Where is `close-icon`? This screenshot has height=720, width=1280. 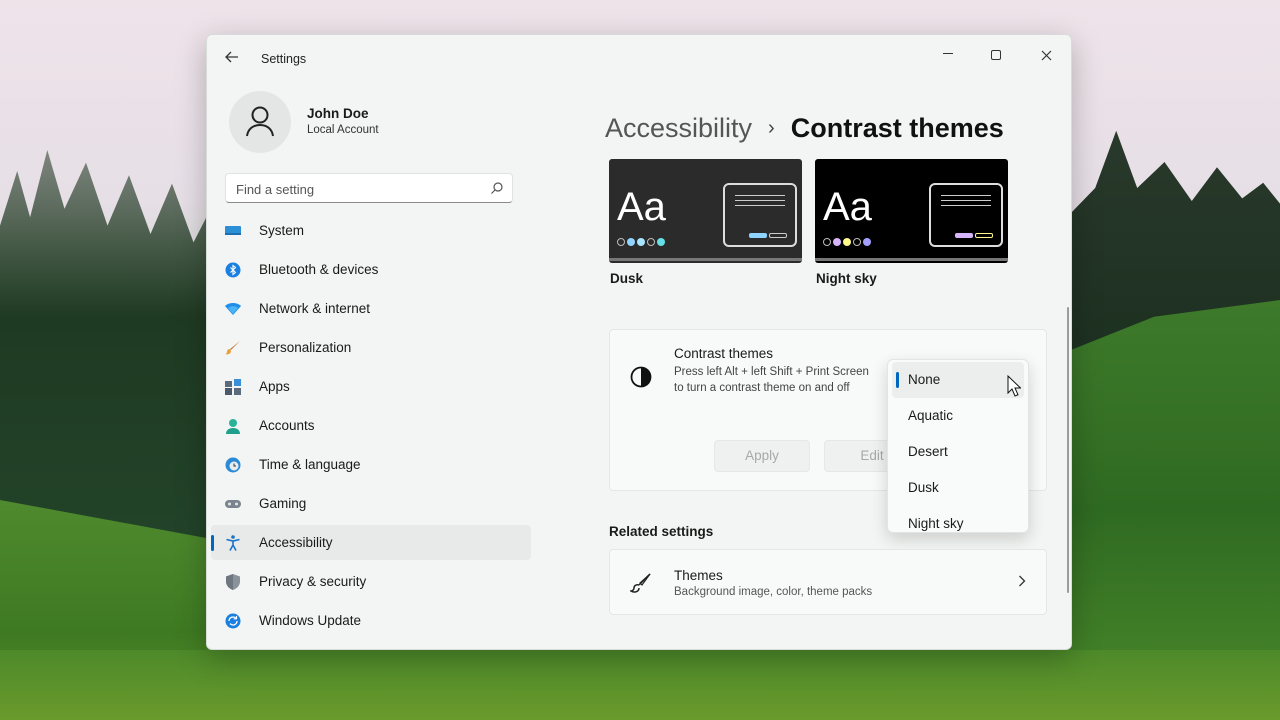
close-icon is located at coordinates (1046, 55).